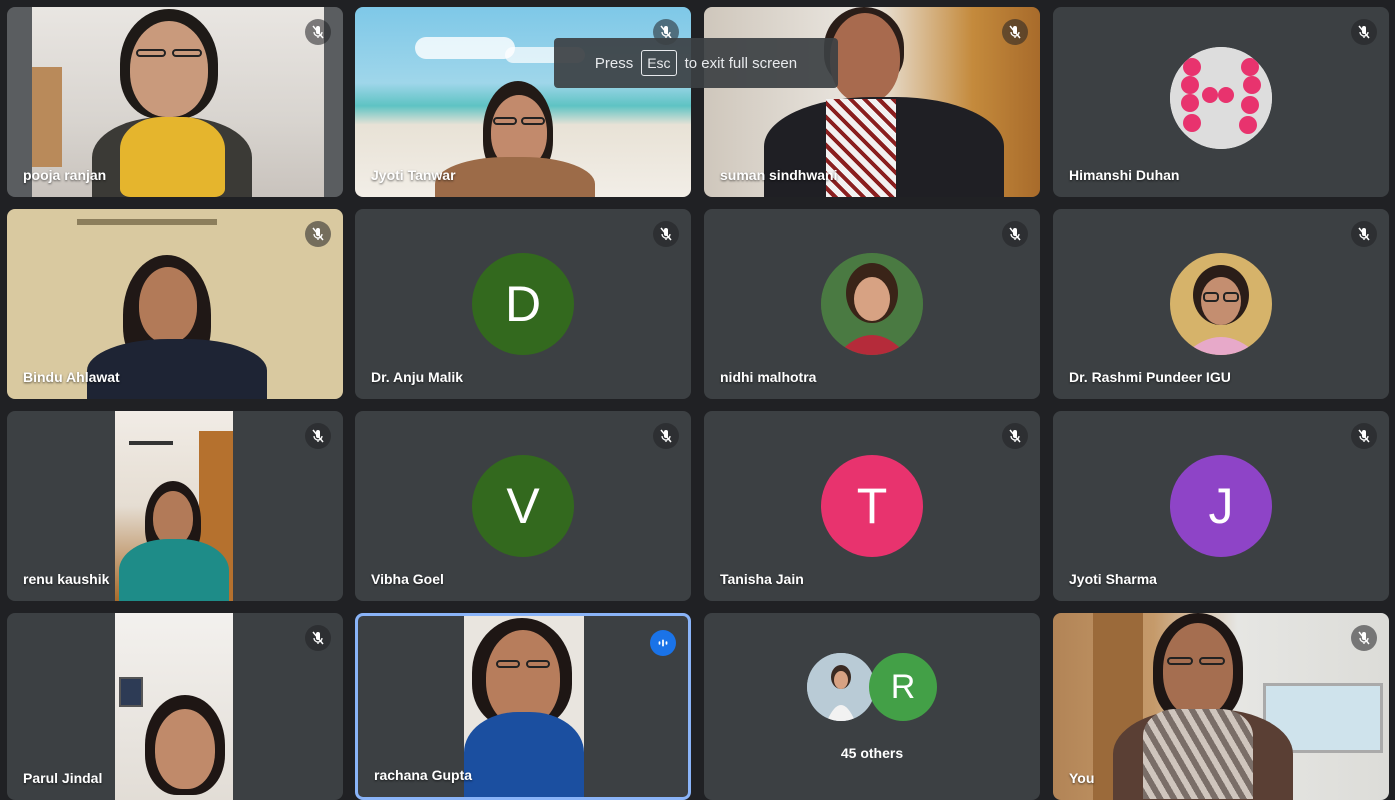  I want to click on participant-tile: Bindu Ahlawat, so click(175, 304).